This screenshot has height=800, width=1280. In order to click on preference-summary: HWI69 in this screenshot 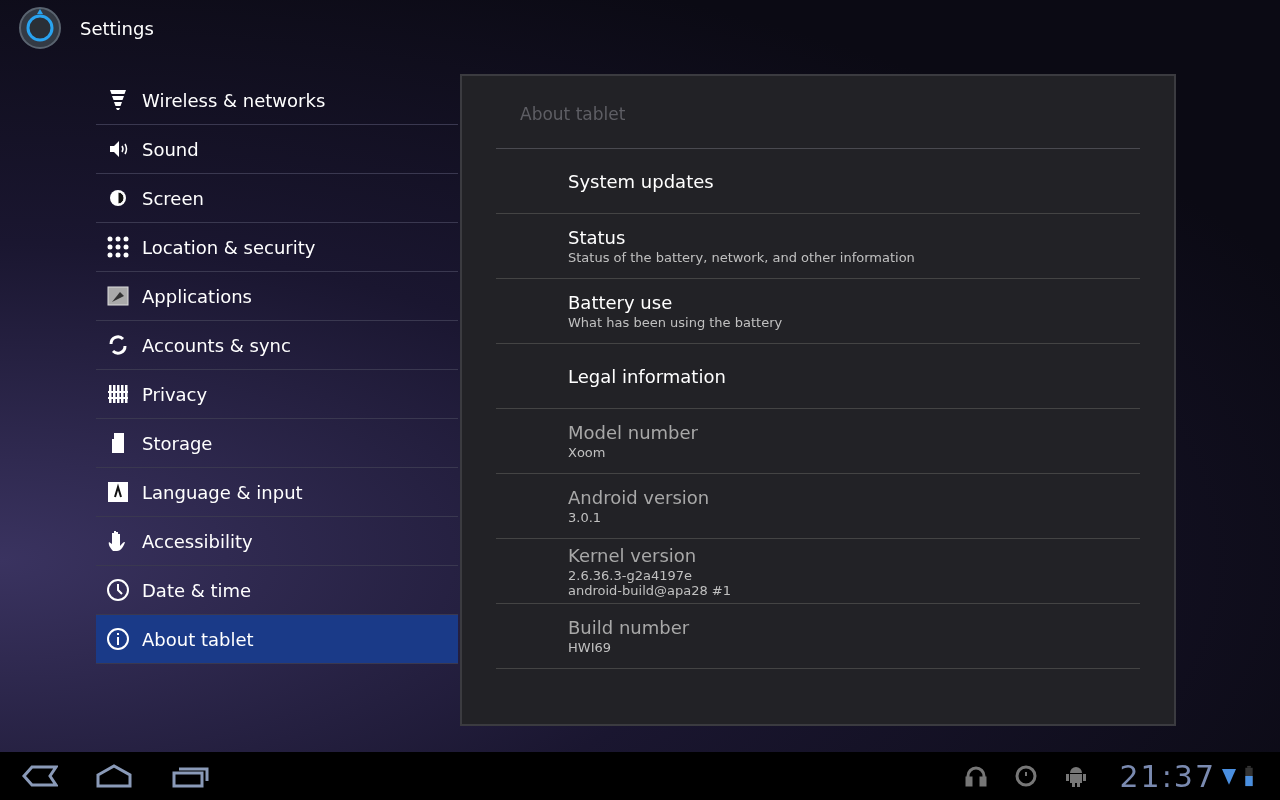, I will do `click(590, 647)`.